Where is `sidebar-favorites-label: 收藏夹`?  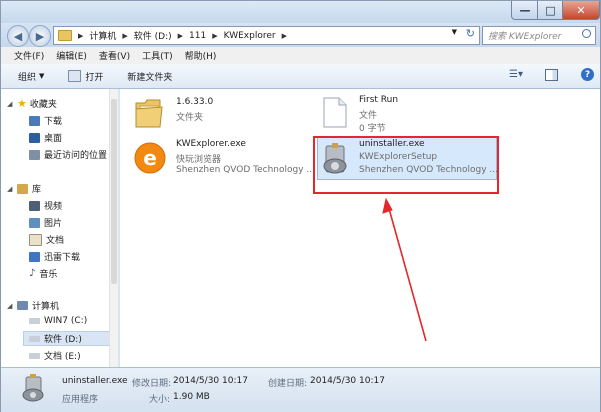 sidebar-favorites-label: 收藏夹 is located at coordinates (43, 105).